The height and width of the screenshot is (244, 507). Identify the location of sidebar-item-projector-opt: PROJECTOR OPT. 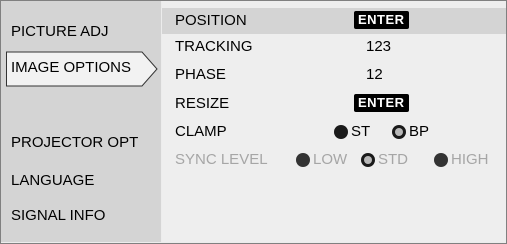
(74, 143).